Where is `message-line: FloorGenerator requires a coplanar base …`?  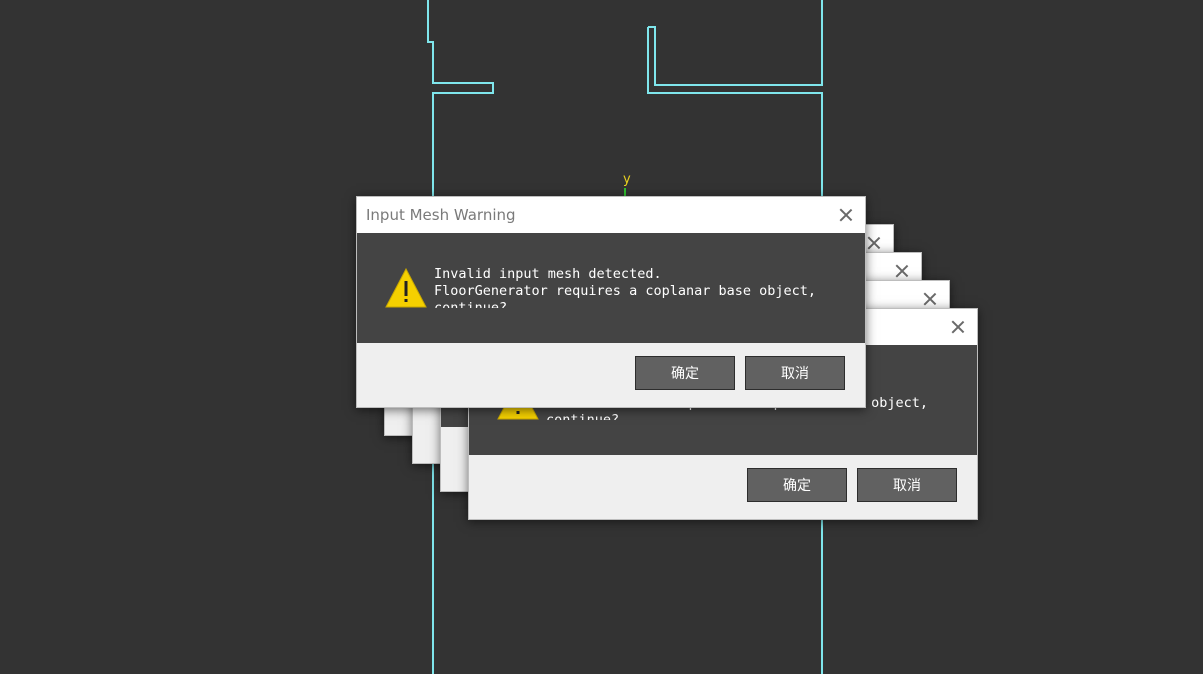 message-line: FloorGenerator requires a coplanar base … is located at coordinates (625, 291).